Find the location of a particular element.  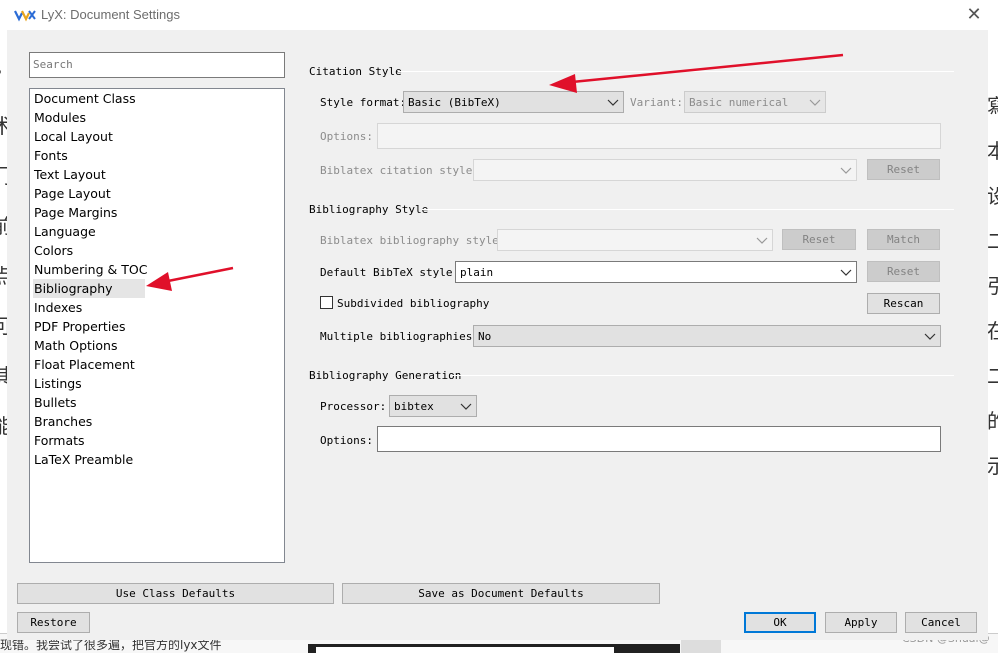

sidebar-item-local-layout: Local Layout is located at coordinates (73, 136).